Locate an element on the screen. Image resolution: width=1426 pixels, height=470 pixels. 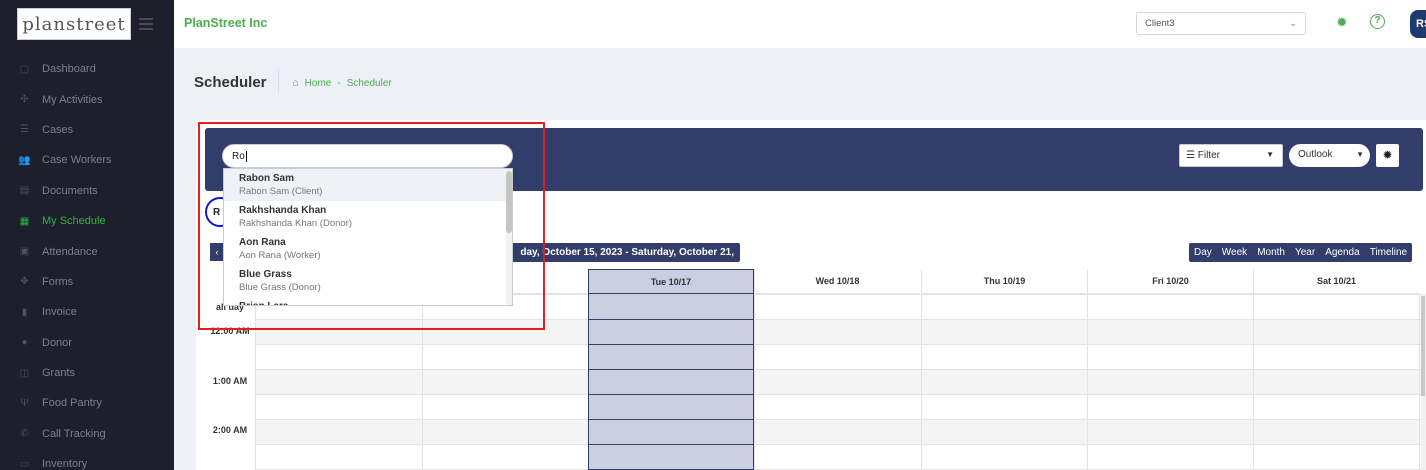
prev-week-button: ‹ is located at coordinates (217, 252).